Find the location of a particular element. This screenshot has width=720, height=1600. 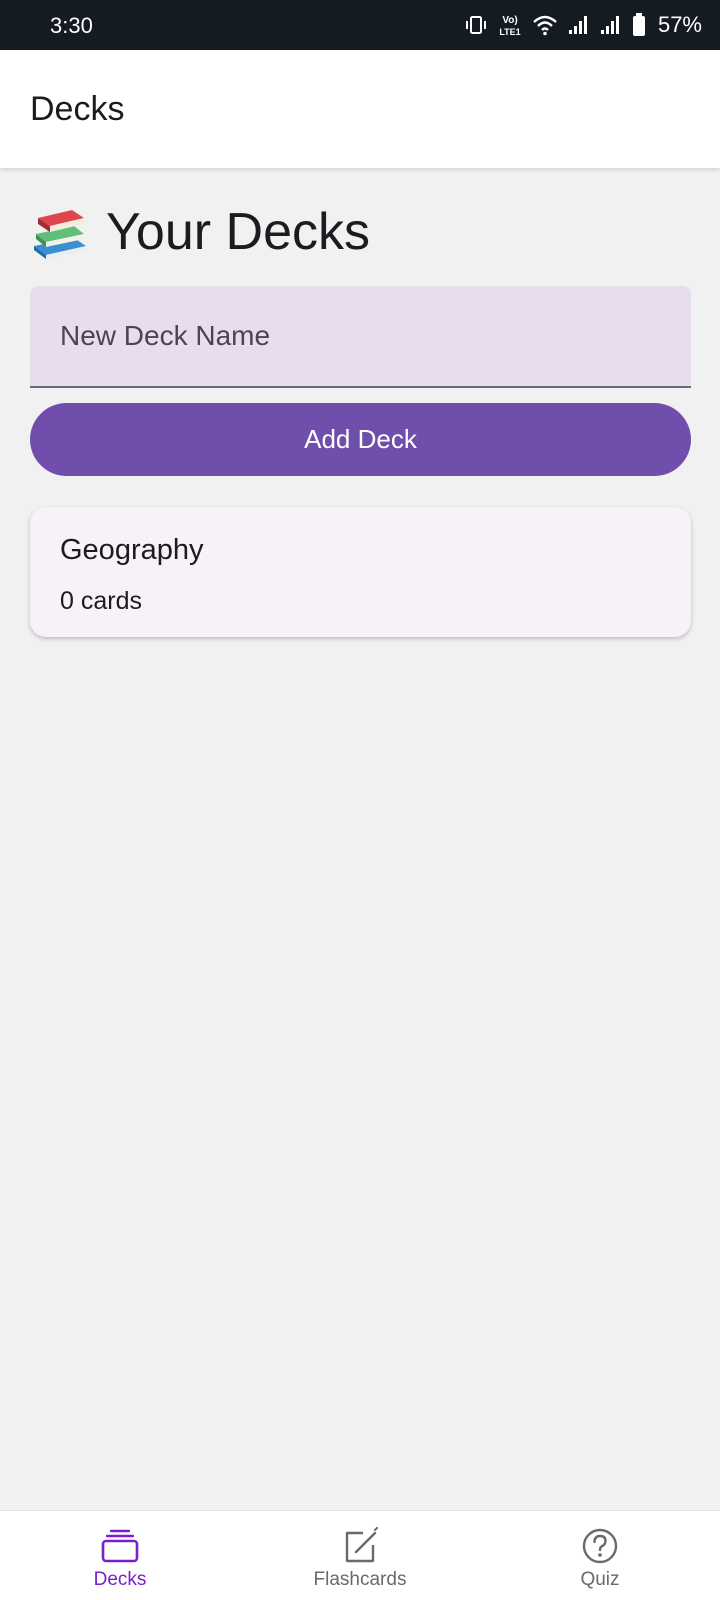

app-bar-title: Decks is located at coordinates (77, 109).